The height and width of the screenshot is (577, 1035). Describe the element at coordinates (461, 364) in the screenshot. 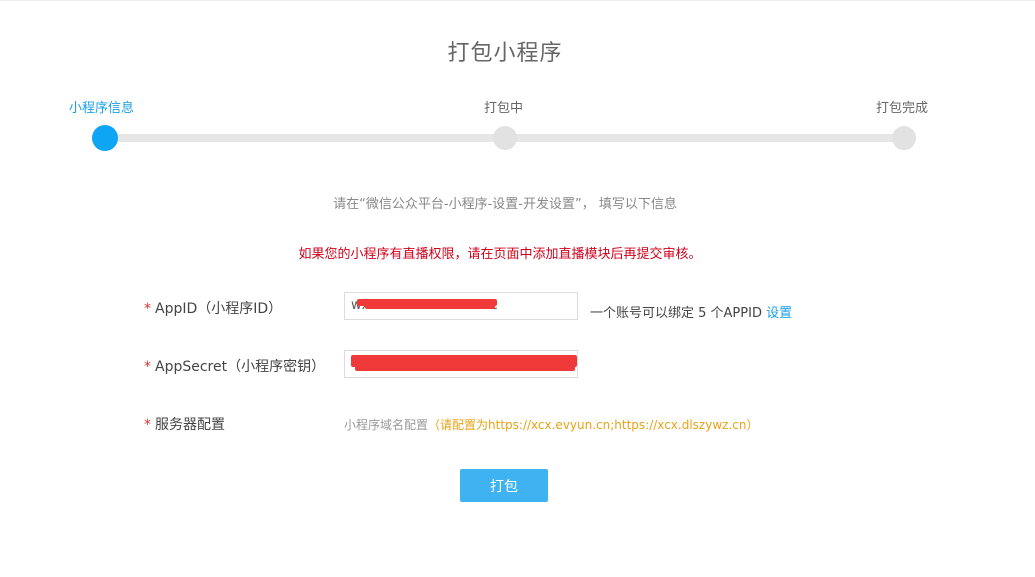

I see `appsecret-input: 3f0e4a6b8c2d1e9f7a5b3c1d0e8f6a4b` at that location.